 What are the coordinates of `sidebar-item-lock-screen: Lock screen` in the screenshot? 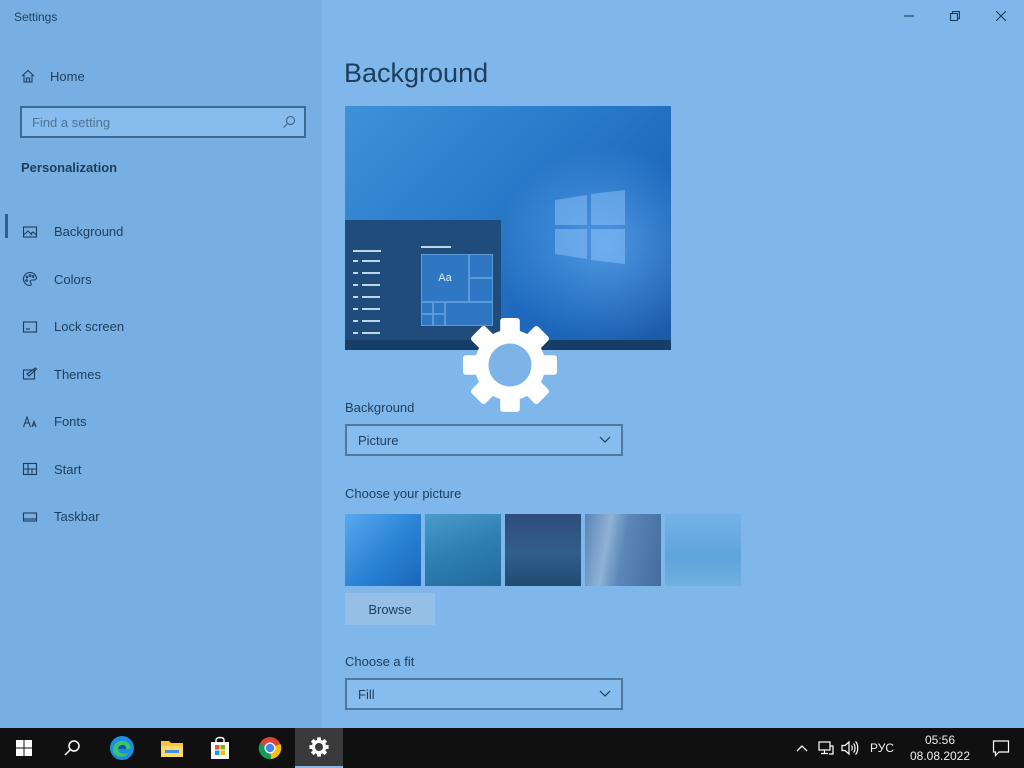 It's located at (161, 327).